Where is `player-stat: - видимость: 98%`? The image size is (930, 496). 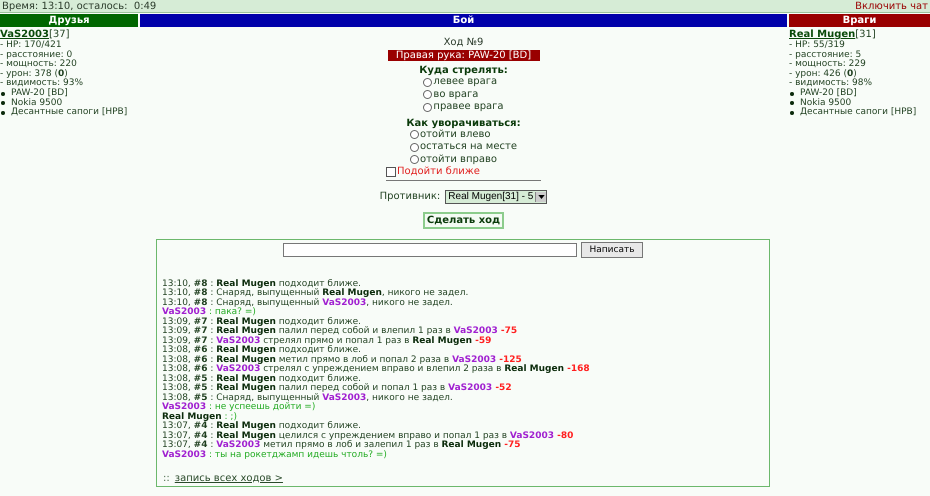 player-stat: - видимость: 98% is located at coordinates (831, 83).